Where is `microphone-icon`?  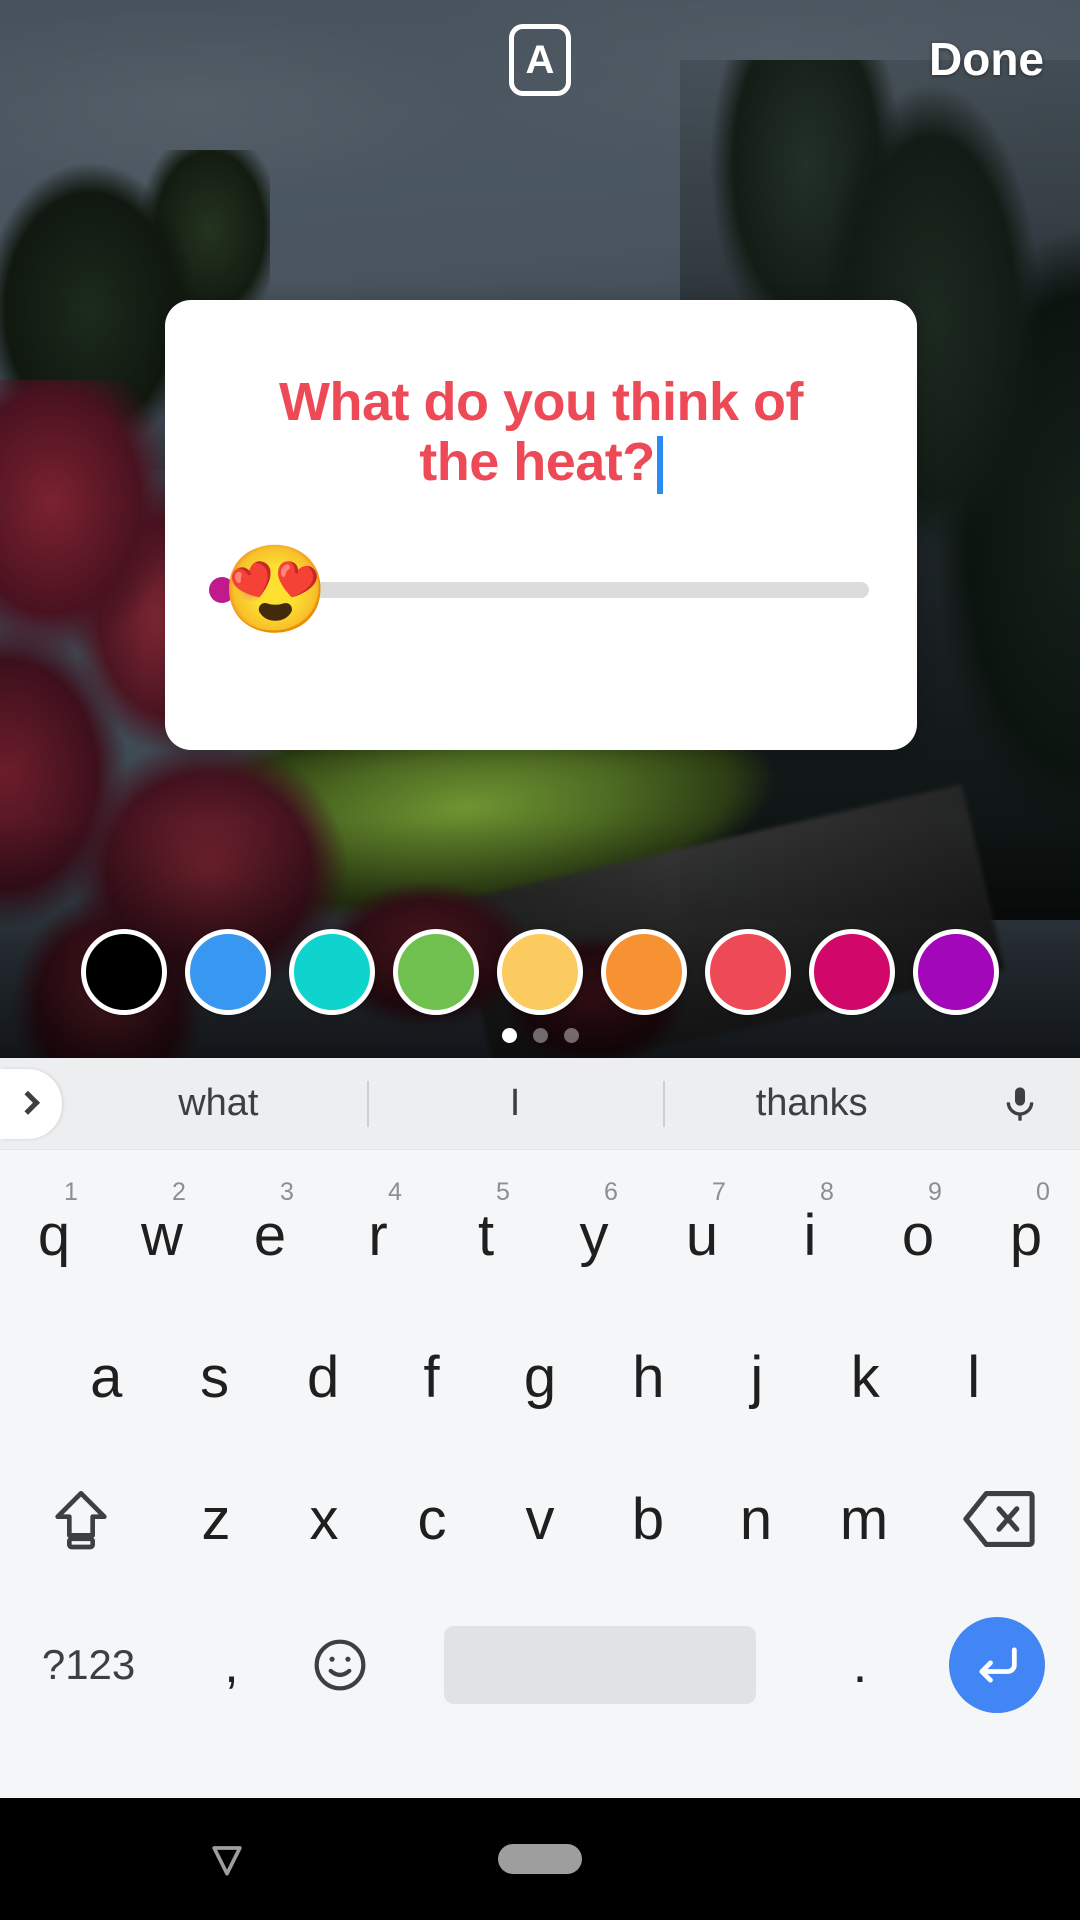 microphone-icon is located at coordinates (1020, 1104).